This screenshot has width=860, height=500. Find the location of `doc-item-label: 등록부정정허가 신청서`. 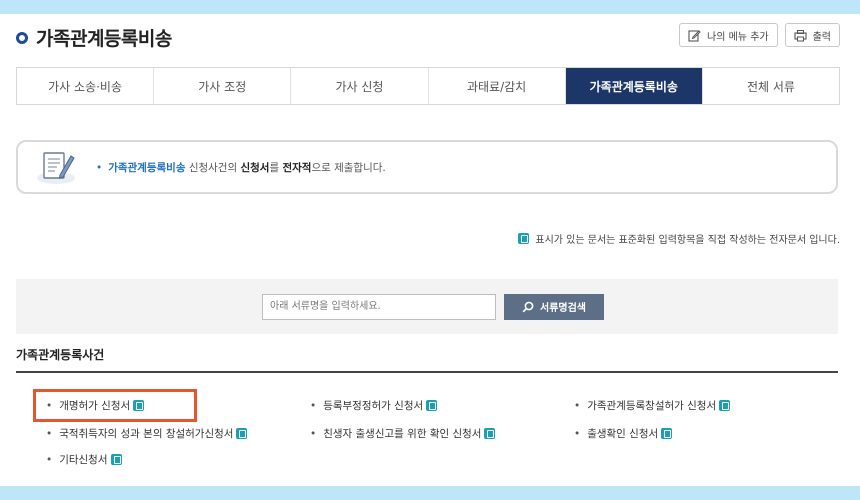

doc-item-label: 등록부정정허가 신청서 is located at coordinates (373, 406).